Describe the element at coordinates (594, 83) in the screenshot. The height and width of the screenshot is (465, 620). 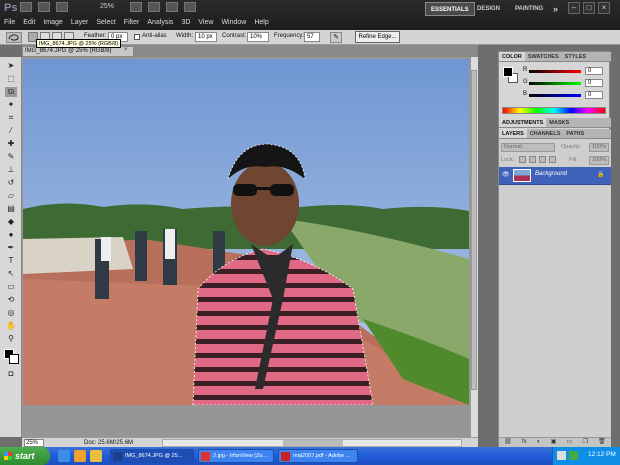
I see `g-value: 0` at that location.